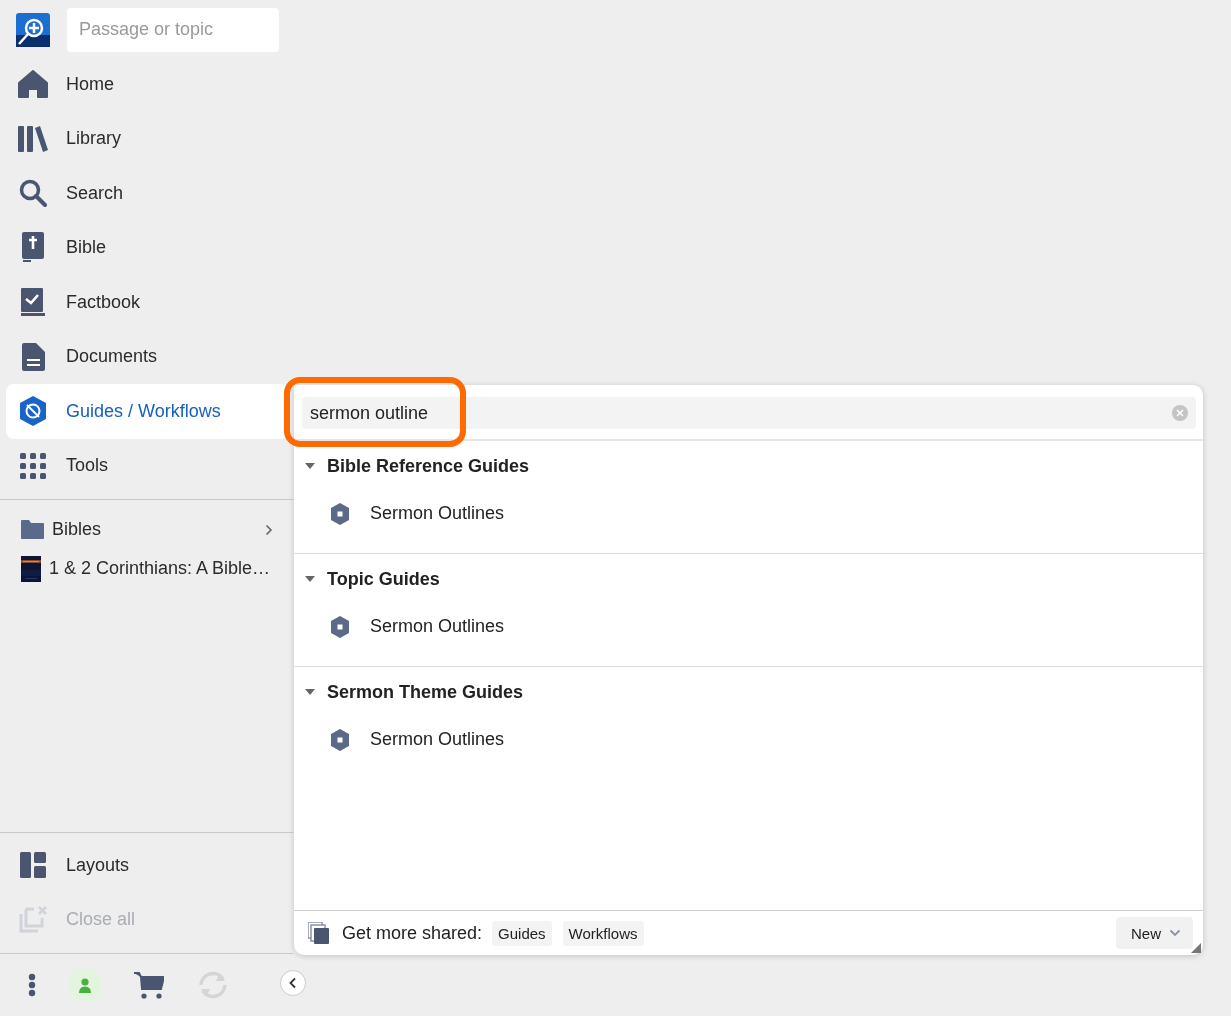 Image resolution: width=1231 pixels, height=1016 pixels. What do you see at coordinates (148, 356) in the screenshot?
I see `nav-item: Documents` at bounding box center [148, 356].